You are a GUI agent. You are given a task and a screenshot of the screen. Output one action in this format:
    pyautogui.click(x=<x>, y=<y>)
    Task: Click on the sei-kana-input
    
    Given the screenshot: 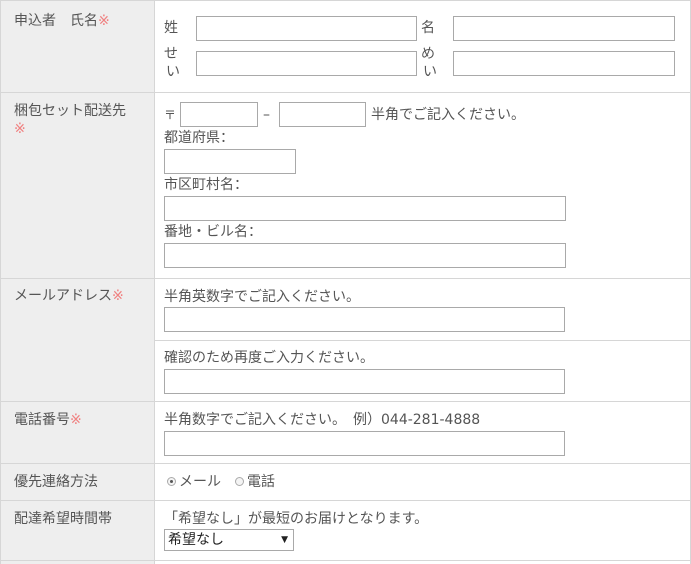 What is the action you would take?
    pyautogui.click(x=306, y=63)
    